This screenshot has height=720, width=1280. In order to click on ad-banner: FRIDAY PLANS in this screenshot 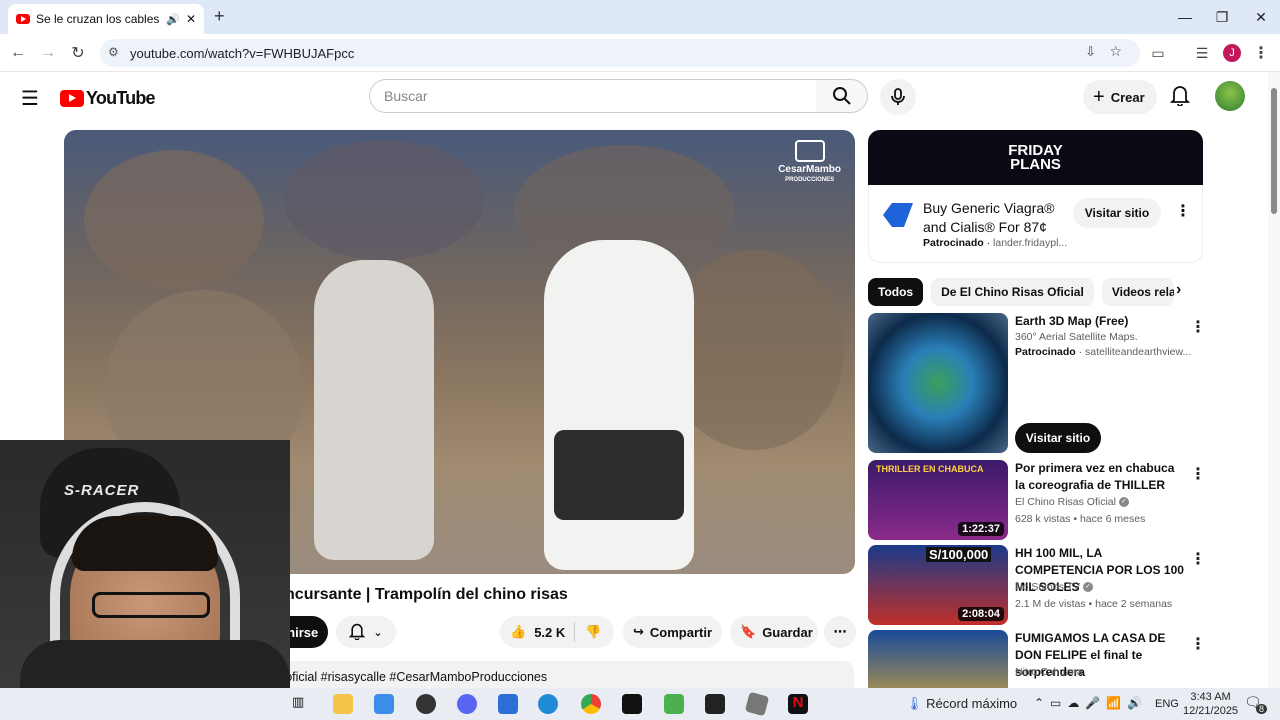, I will do `click(1035, 157)`.